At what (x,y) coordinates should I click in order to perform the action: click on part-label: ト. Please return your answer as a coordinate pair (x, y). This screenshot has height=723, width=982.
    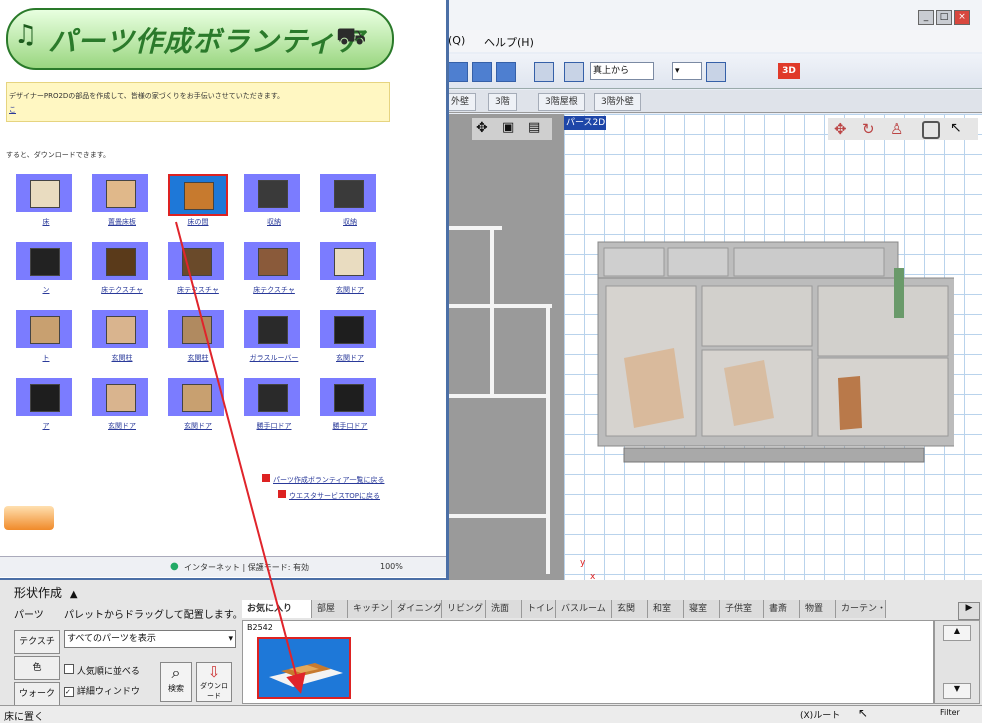
    Looking at the image, I should click on (46, 358).